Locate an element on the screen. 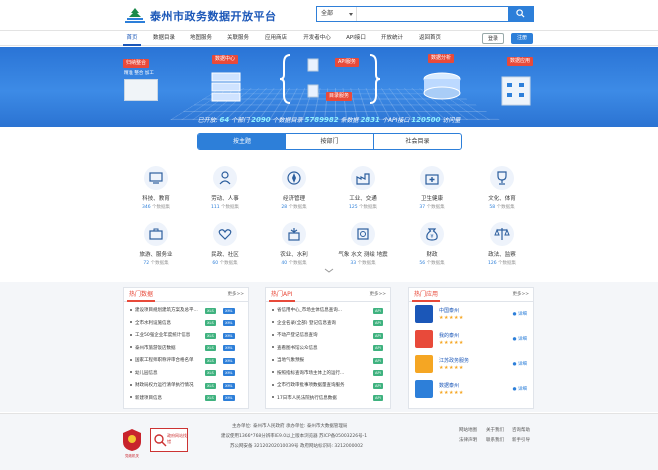  category-health: 卫生健康 37 个数据集 is located at coordinates (432, 193).